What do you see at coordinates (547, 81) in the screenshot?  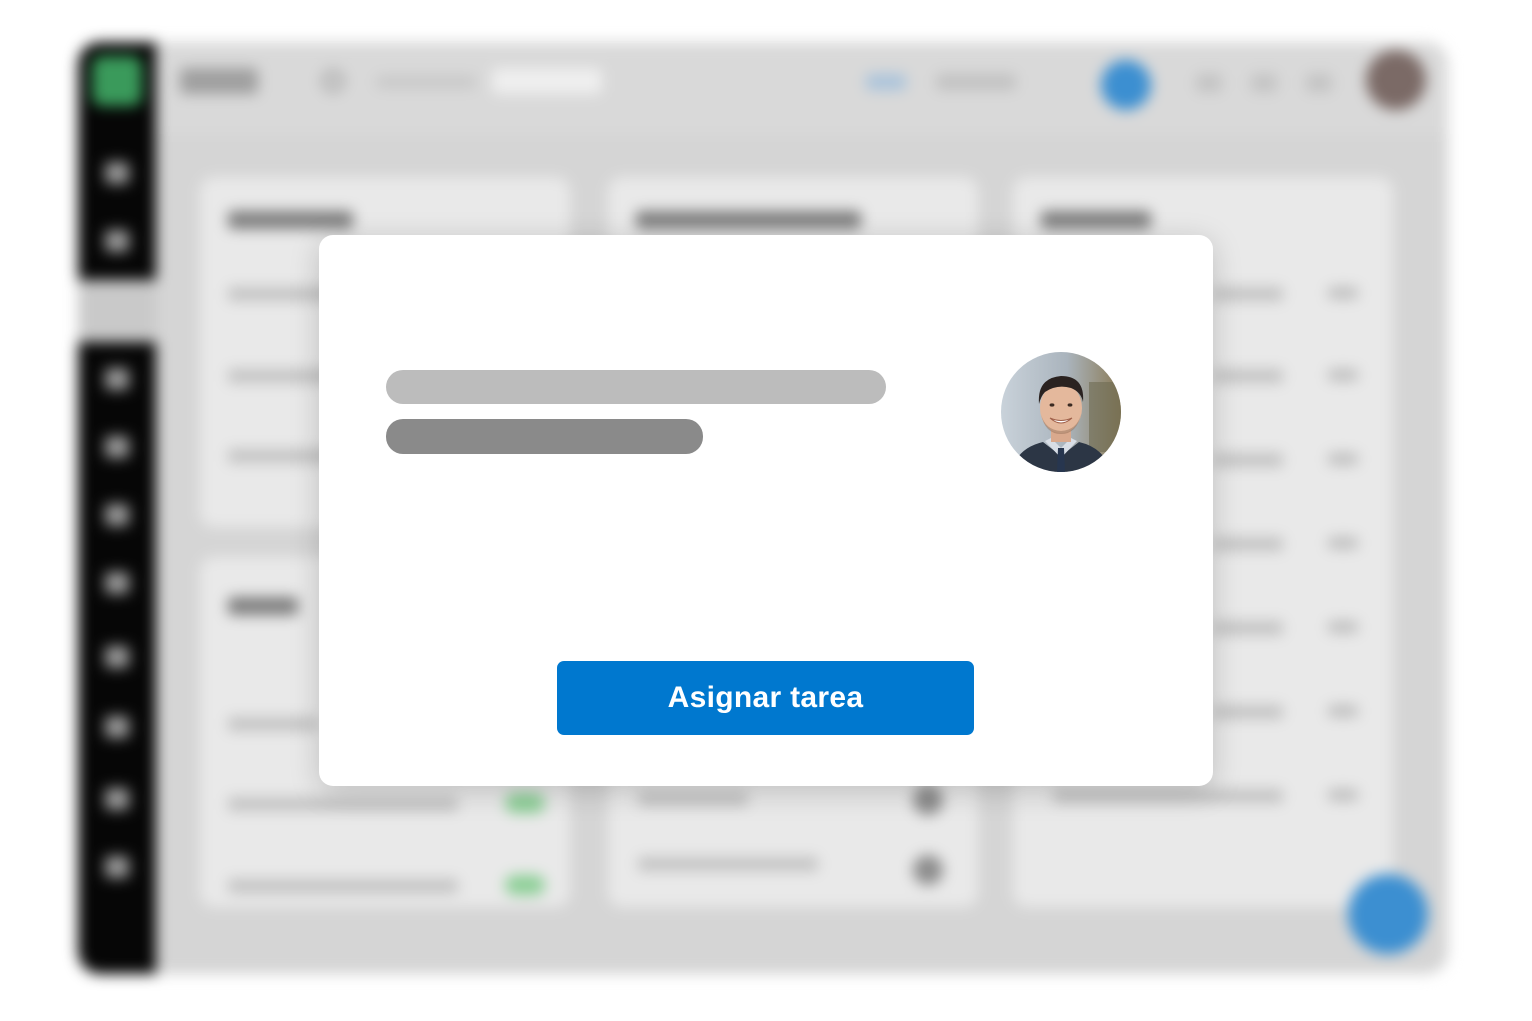 I see `search-input` at bounding box center [547, 81].